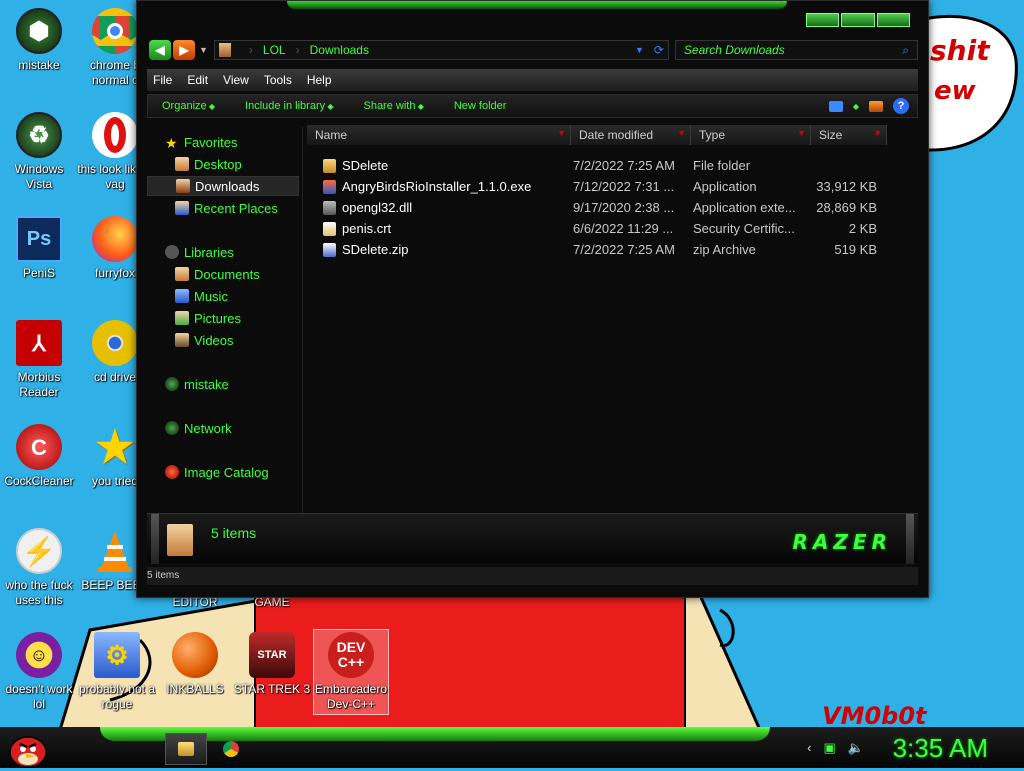 The width and height of the screenshot is (1024, 771). Describe the element at coordinates (197, 80) in the screenshot. I see `menu-edit: Edit` at that location.